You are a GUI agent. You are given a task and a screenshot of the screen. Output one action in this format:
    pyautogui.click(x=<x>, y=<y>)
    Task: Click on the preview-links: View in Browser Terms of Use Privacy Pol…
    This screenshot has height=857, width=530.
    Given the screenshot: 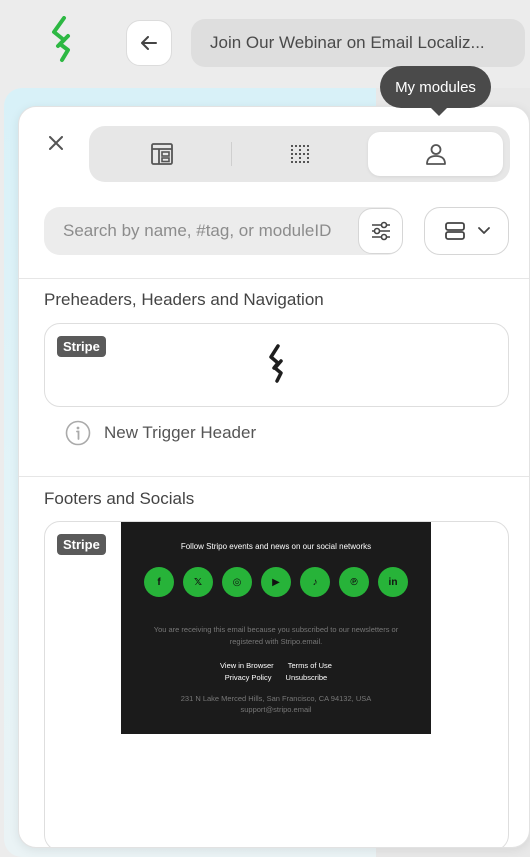 What is the action you would take?
    pyautogui.click(x=276, y=672)
    